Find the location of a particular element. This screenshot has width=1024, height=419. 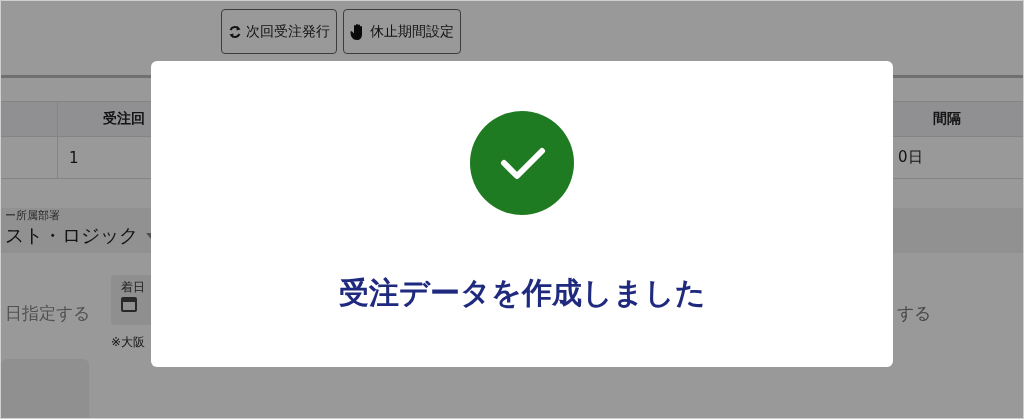

check-icon is located at coordinates (522, 163).